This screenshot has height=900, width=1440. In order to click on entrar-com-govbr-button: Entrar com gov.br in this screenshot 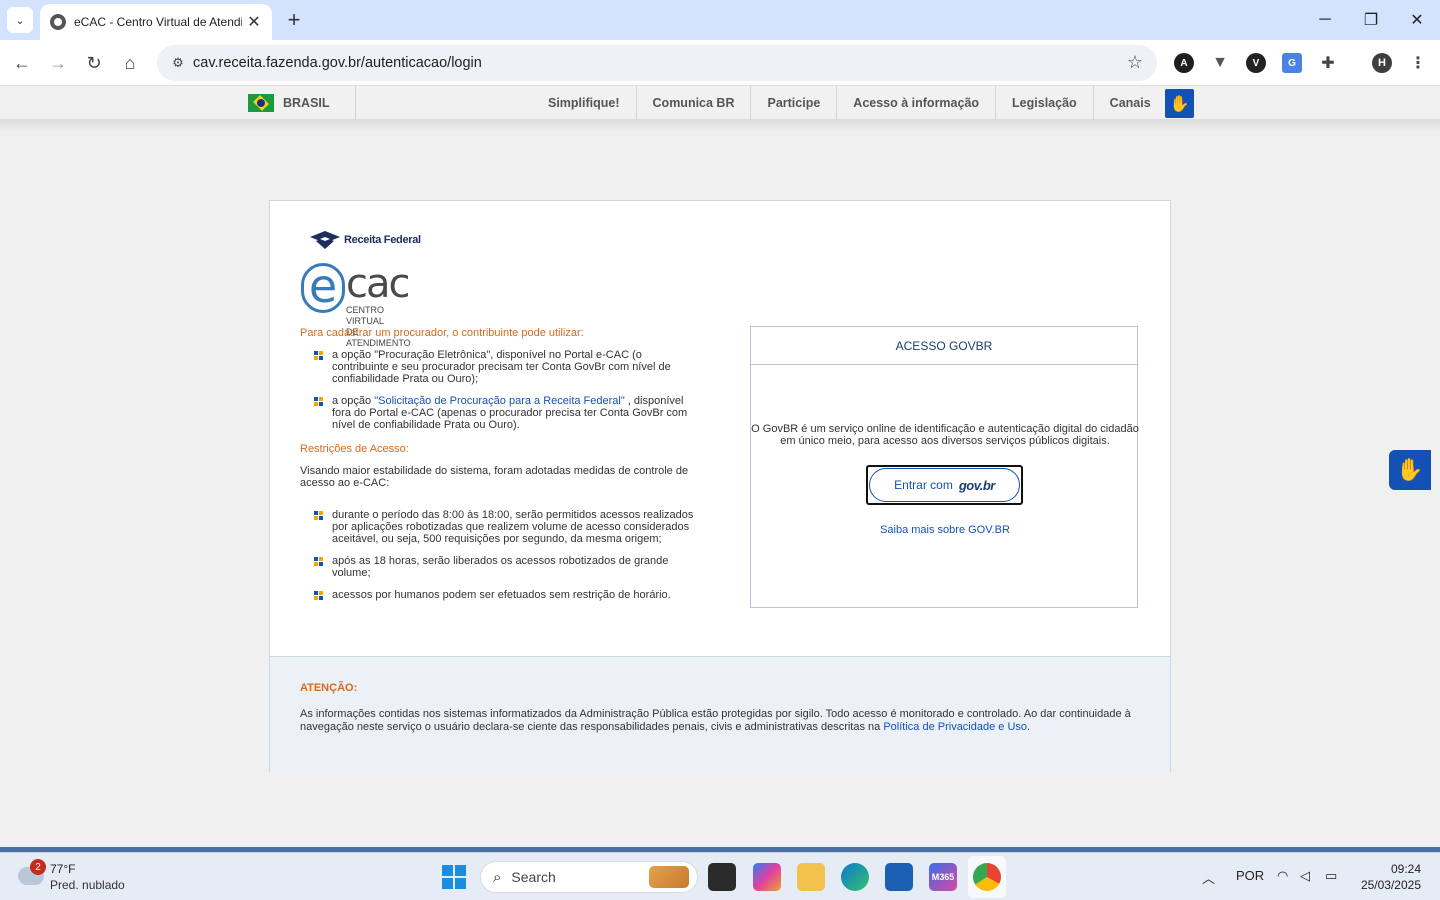, I will do `click(944, 485)`.